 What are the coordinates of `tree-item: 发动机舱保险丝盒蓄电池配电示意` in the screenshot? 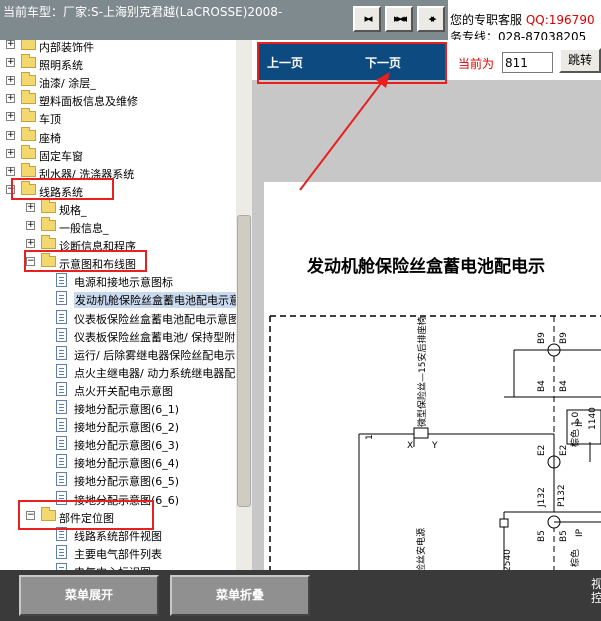 It's located at (120, 299).